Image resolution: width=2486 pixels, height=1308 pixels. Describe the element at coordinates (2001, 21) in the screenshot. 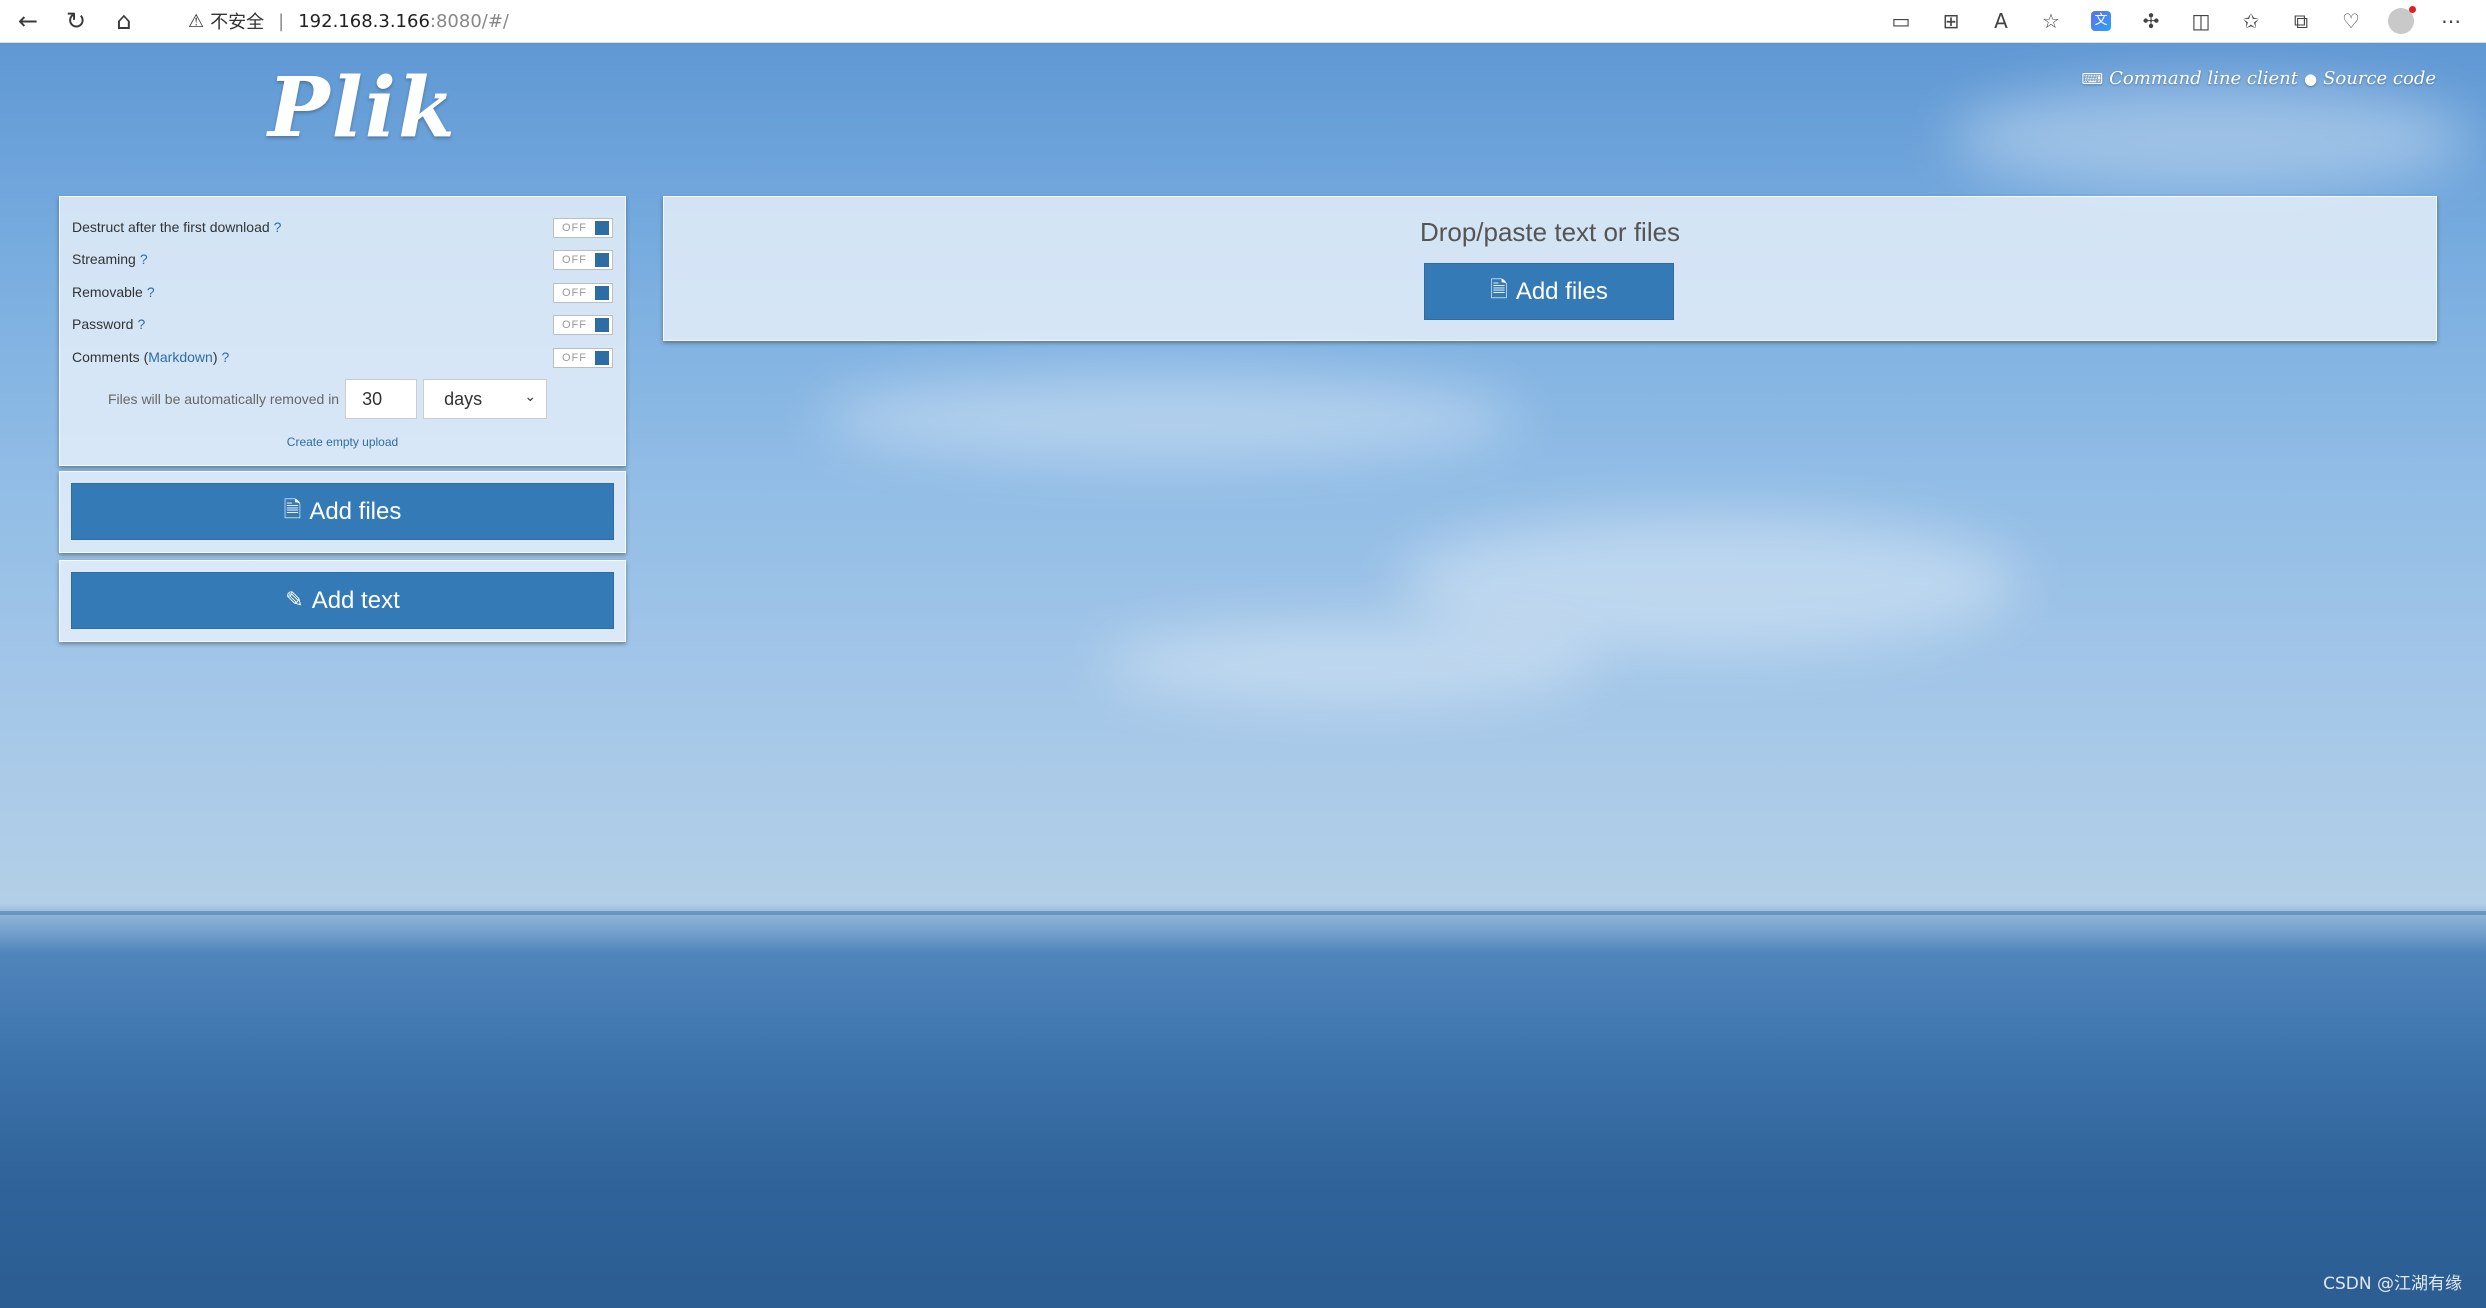

I see `read-aloud-icon: A` at that location.